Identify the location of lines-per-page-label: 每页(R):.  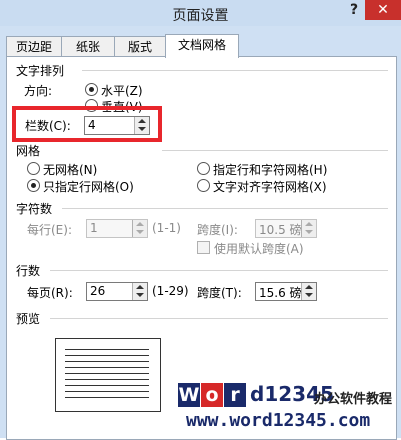
(50, 293).